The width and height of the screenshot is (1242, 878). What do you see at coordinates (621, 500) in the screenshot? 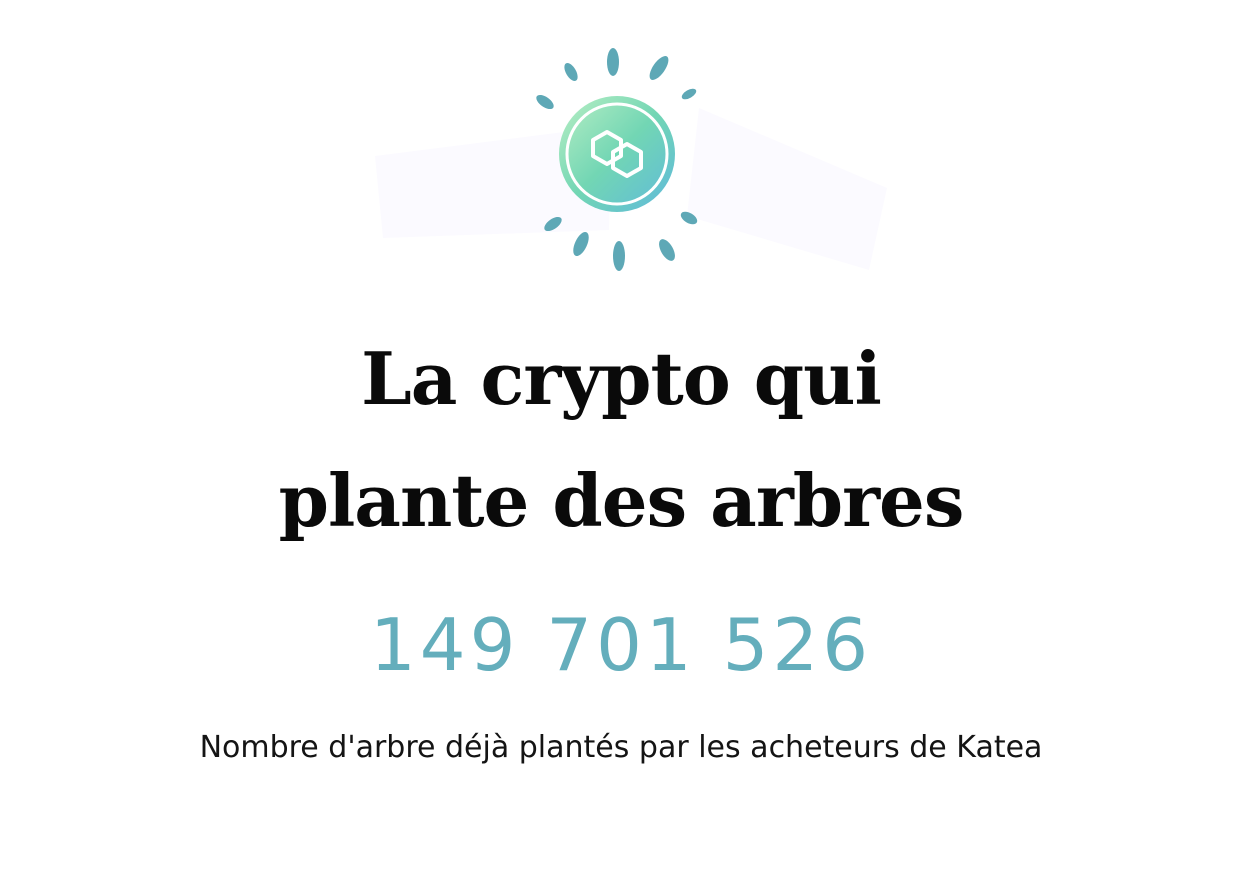
I see `headline-line-2: plante des arbres` at bounding box center [621, 500].